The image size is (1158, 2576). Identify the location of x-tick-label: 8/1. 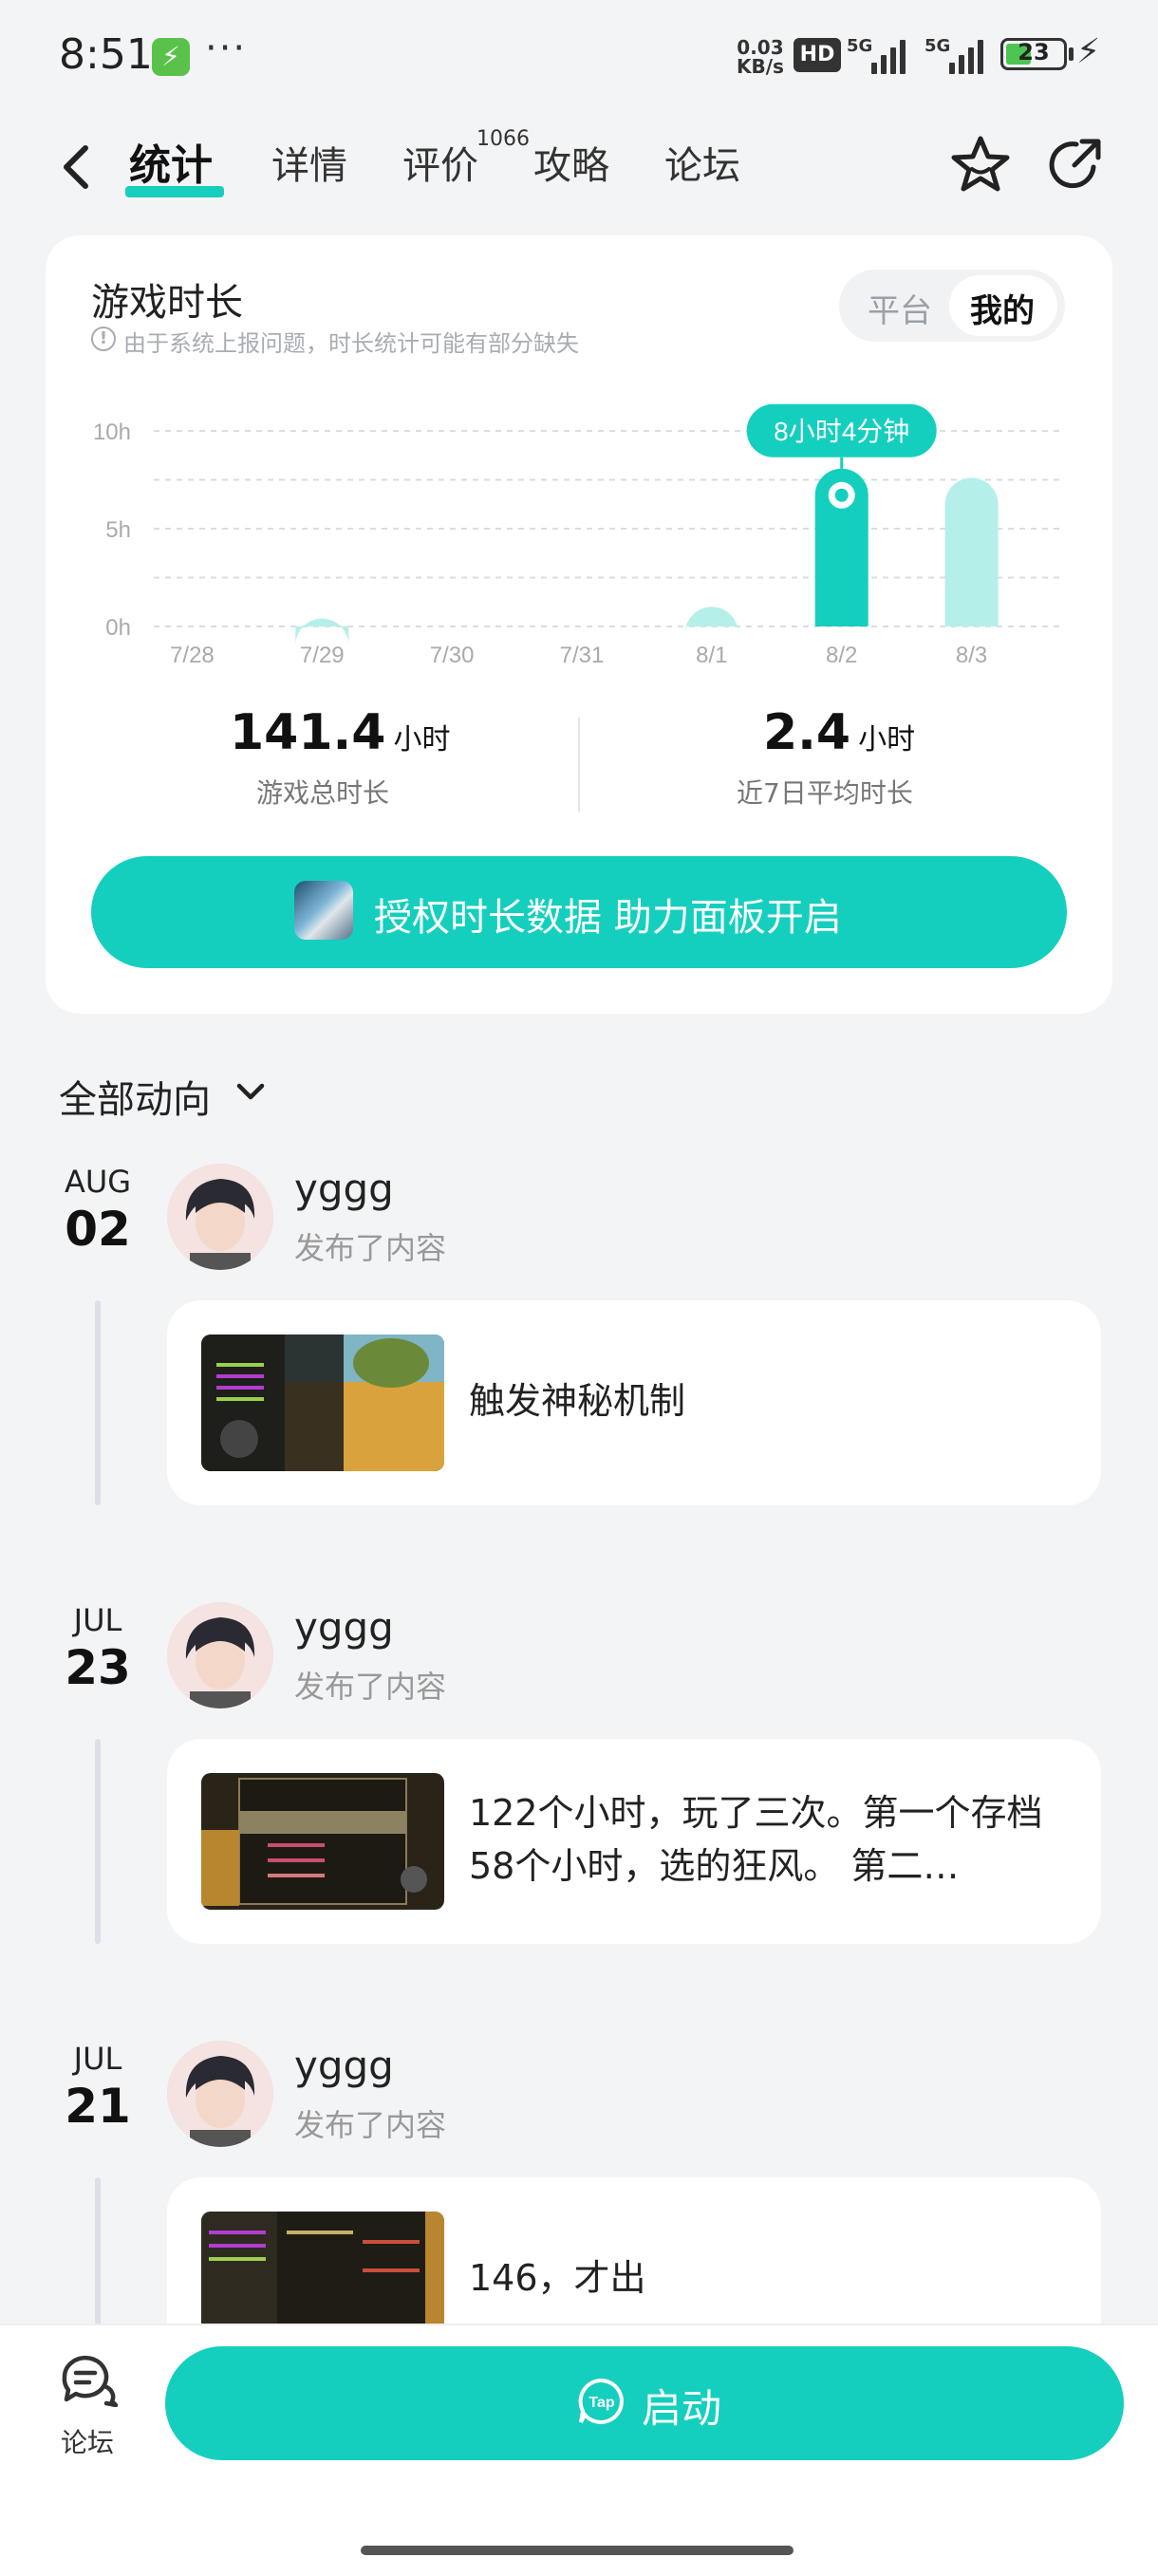
(711, 655).